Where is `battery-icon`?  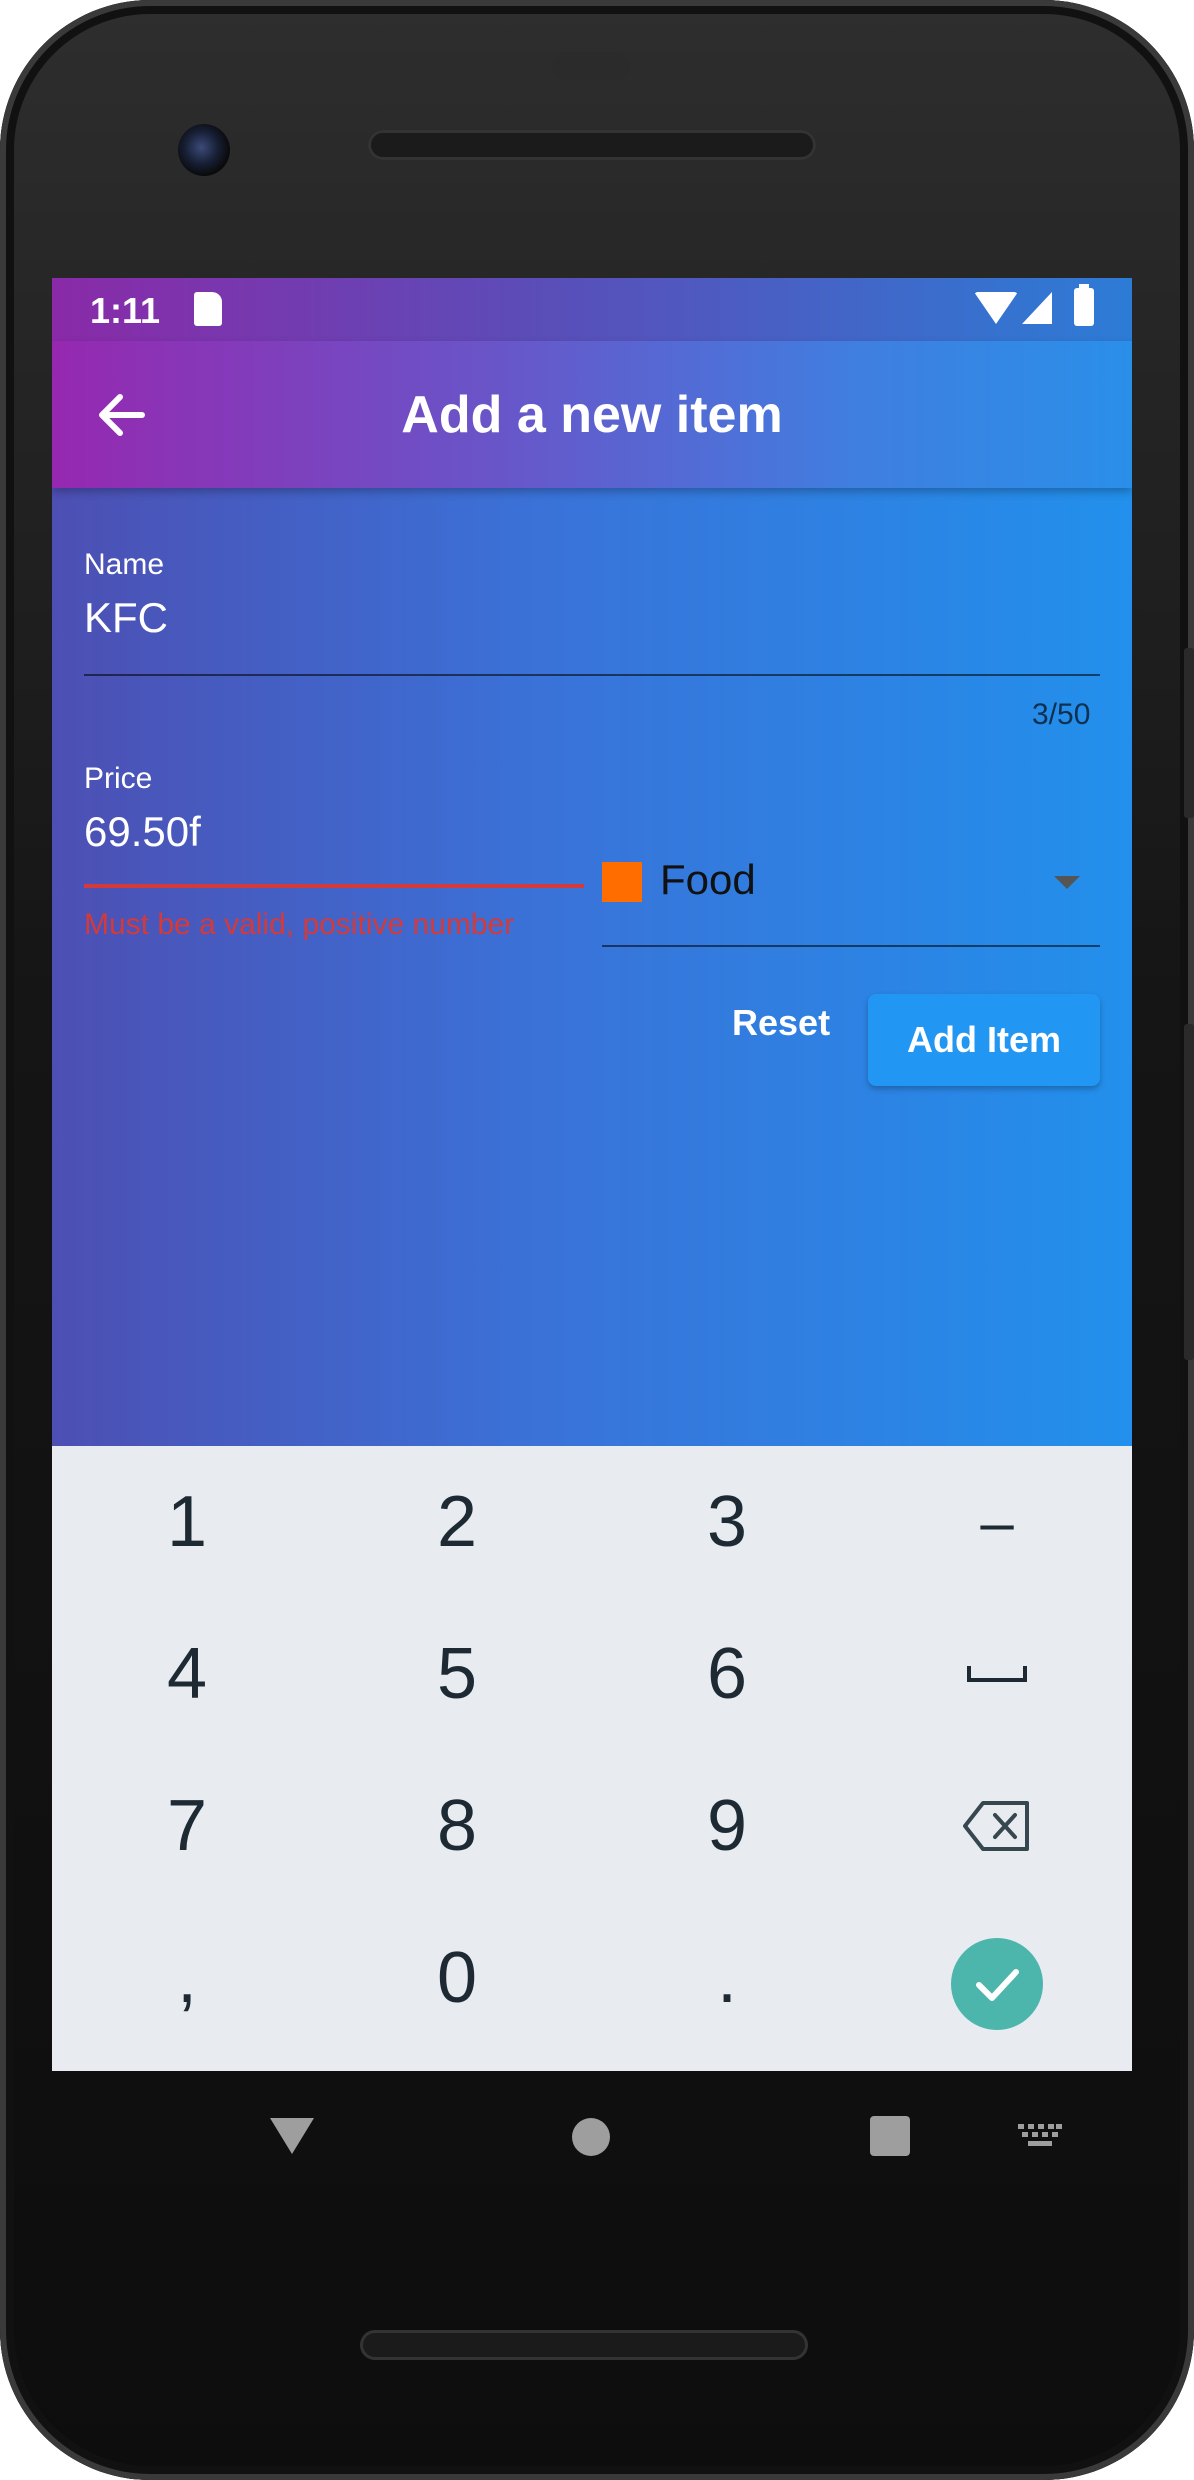
battery-icon is located at coordinates (1084, 305).